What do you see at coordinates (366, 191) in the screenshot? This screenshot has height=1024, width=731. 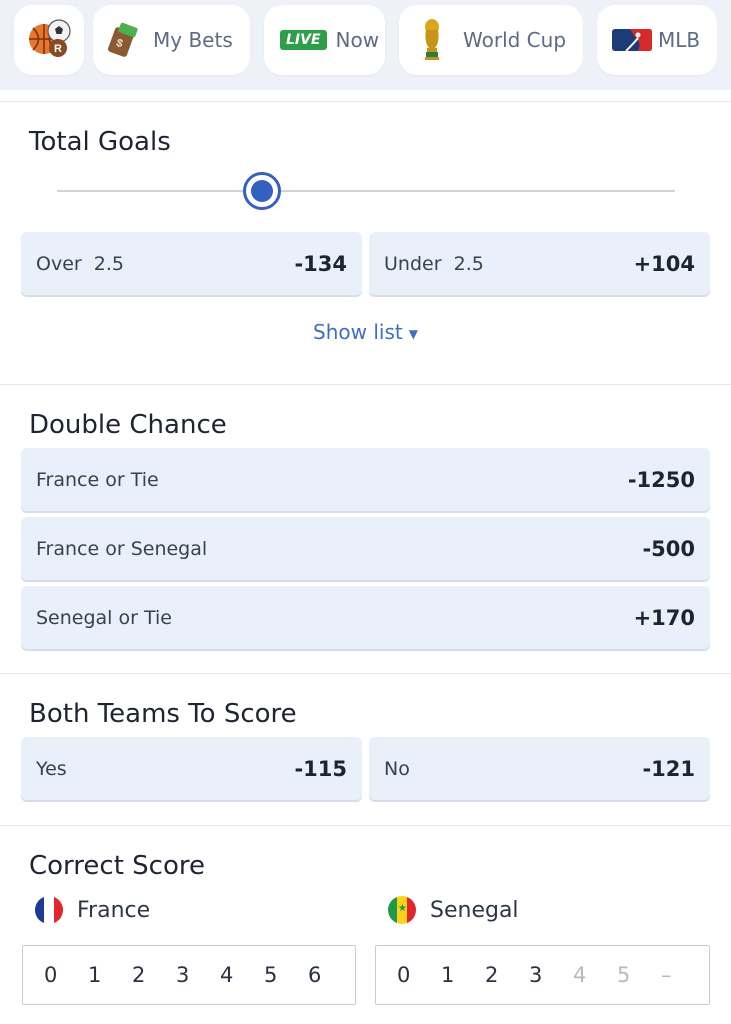 I see `total-goals-slider-track` at bounding box center [366, 191].